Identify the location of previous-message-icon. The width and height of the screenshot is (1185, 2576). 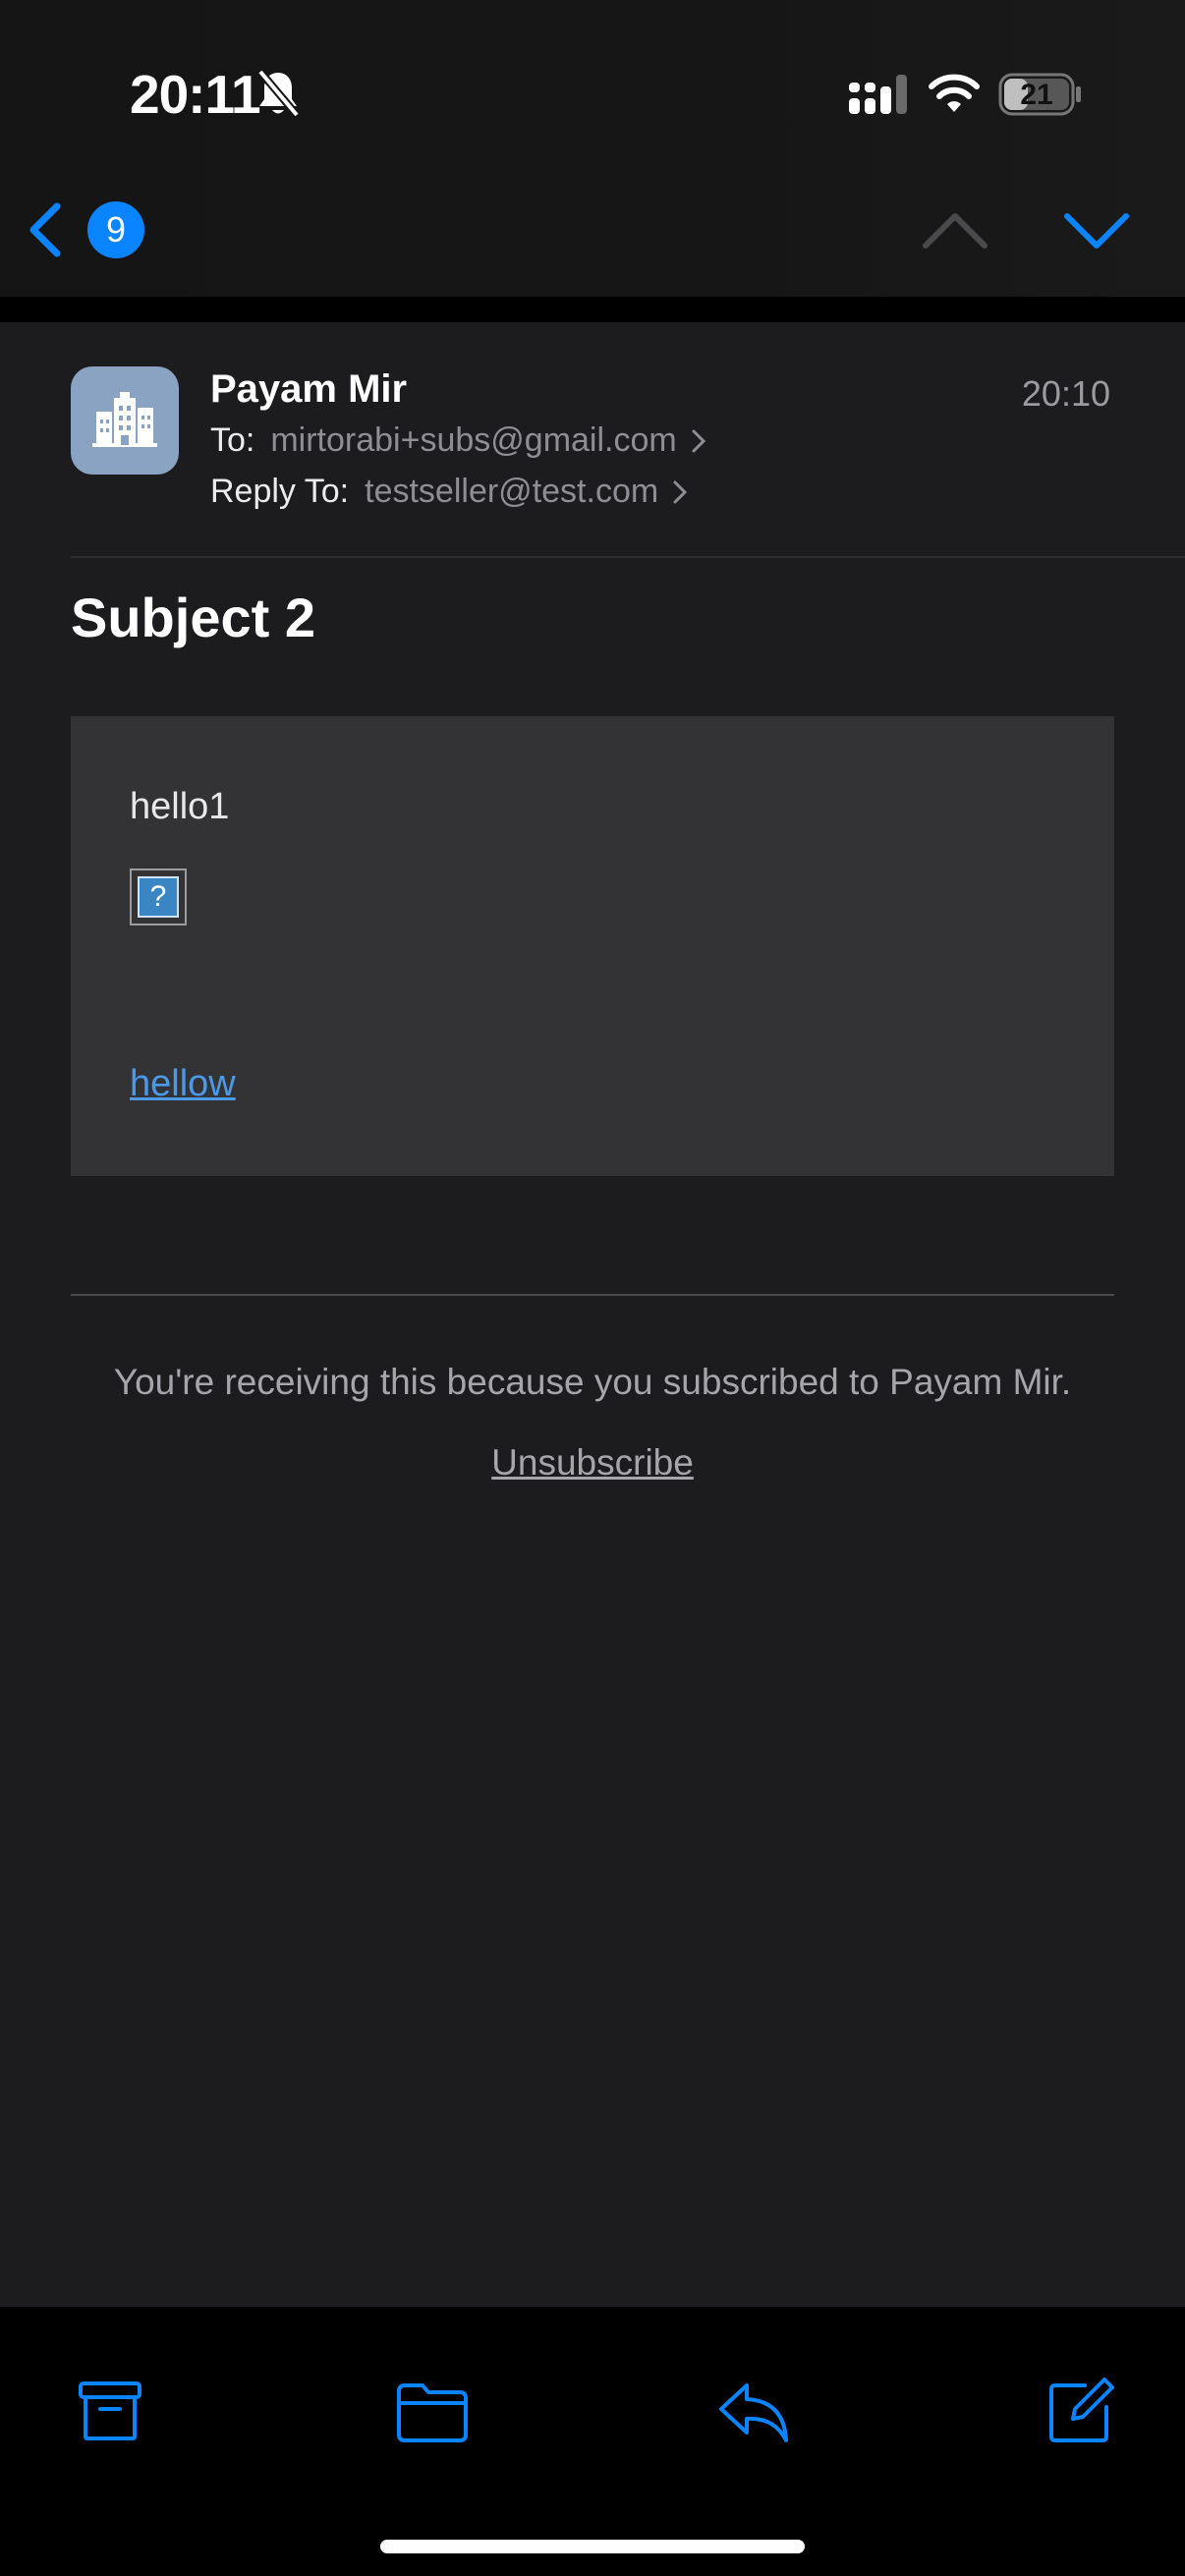
(955, 230).